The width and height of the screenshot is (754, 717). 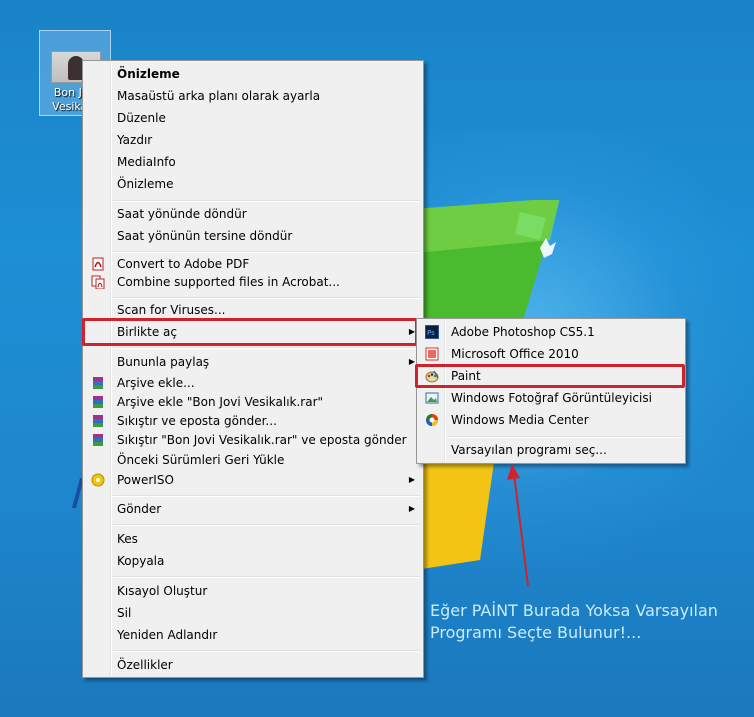 What do you see at coordinates (253, 591) in the screenshot?
I see `menu-item-create-shortcut: Kısayol Oluştur` at bounding box center [253, 591].